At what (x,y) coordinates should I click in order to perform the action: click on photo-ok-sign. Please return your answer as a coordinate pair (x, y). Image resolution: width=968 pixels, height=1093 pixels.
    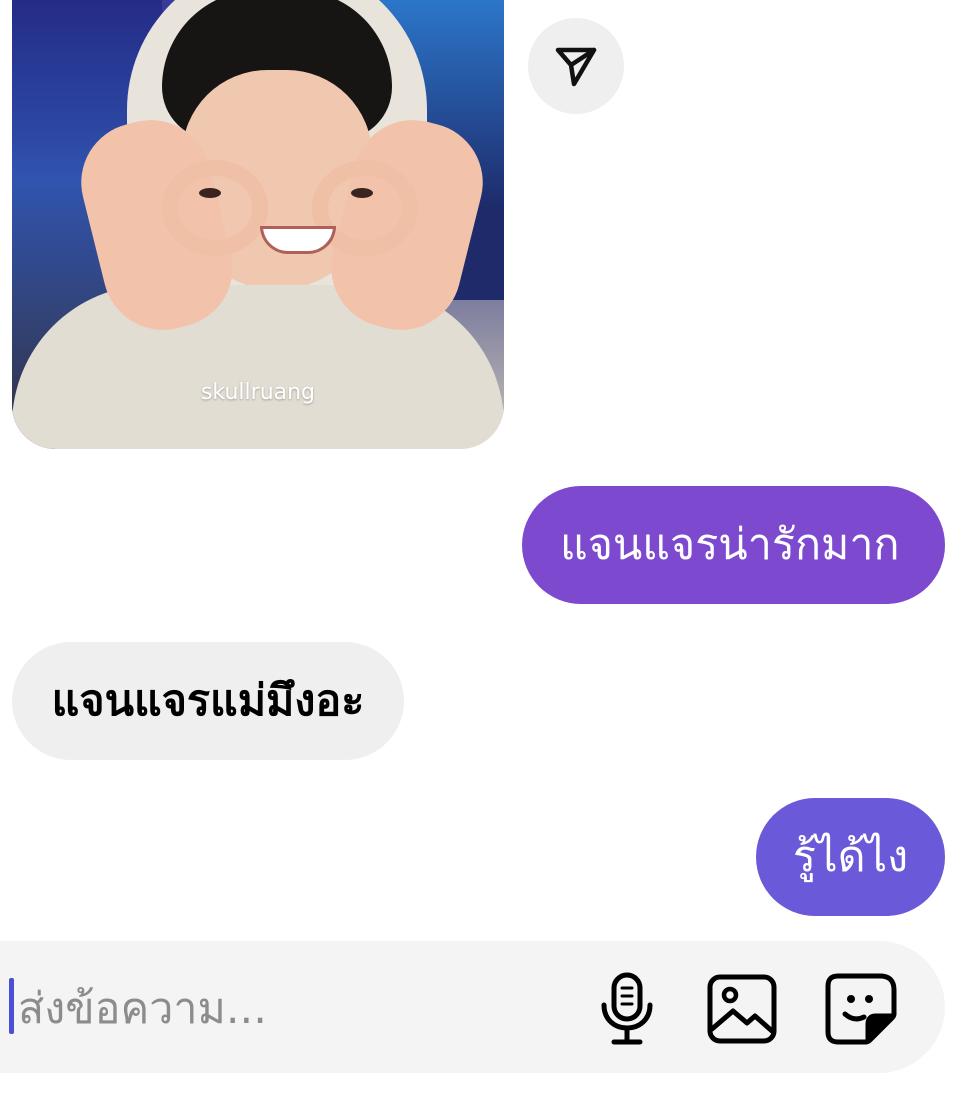
    Looking at the image, I should click on (215, 208).